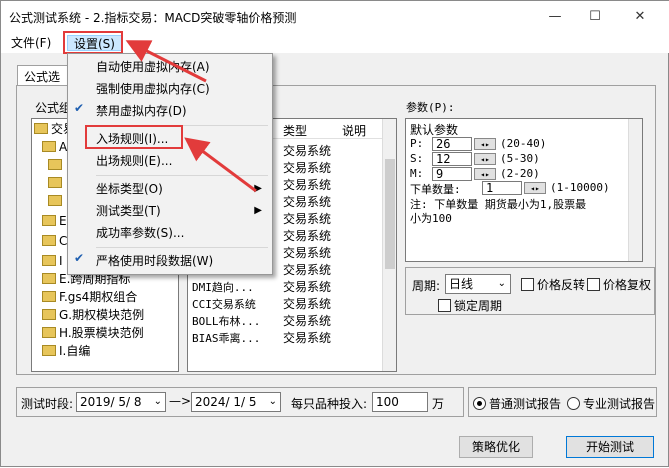  What do you see at coordinates (220, 165) in the screenshot?
I see `arrow-to-entry-rules` at bounding box center [220, 165].